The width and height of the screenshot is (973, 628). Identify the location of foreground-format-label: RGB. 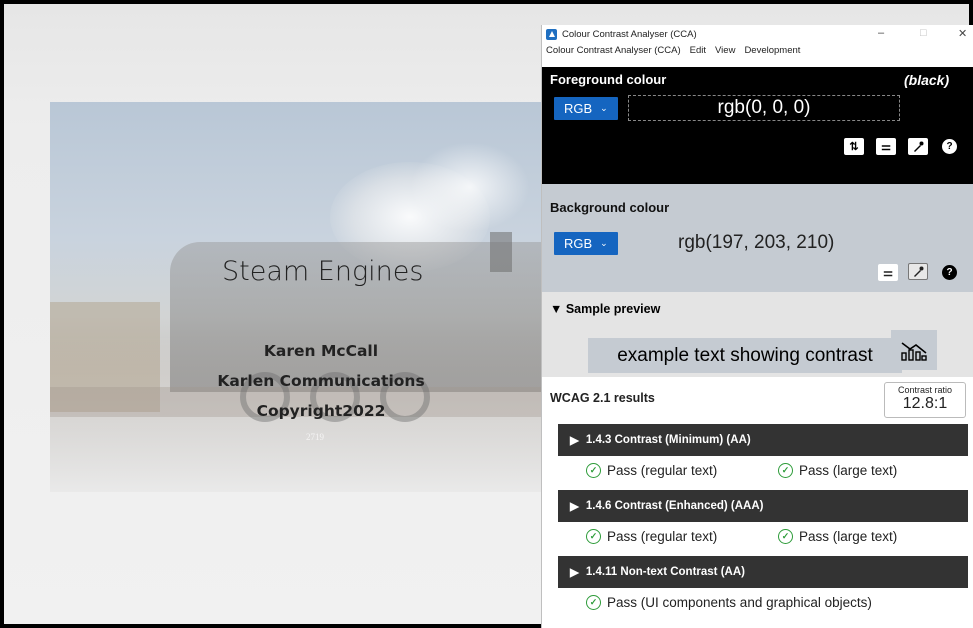
(578, 108).